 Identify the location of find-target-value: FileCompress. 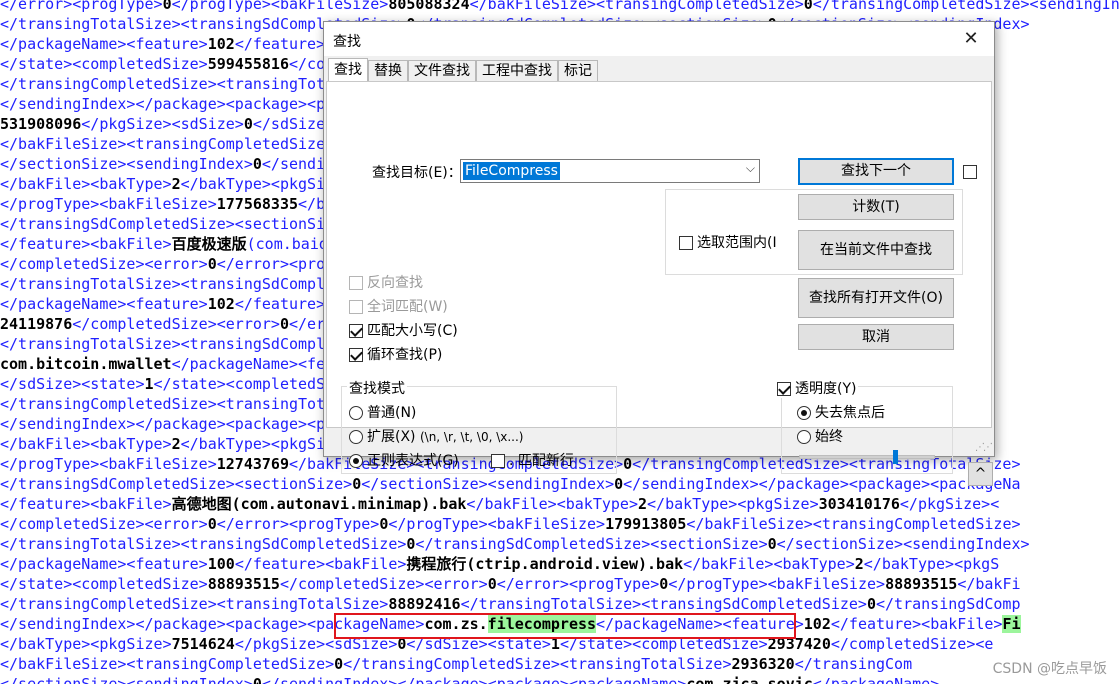
(511, 171).